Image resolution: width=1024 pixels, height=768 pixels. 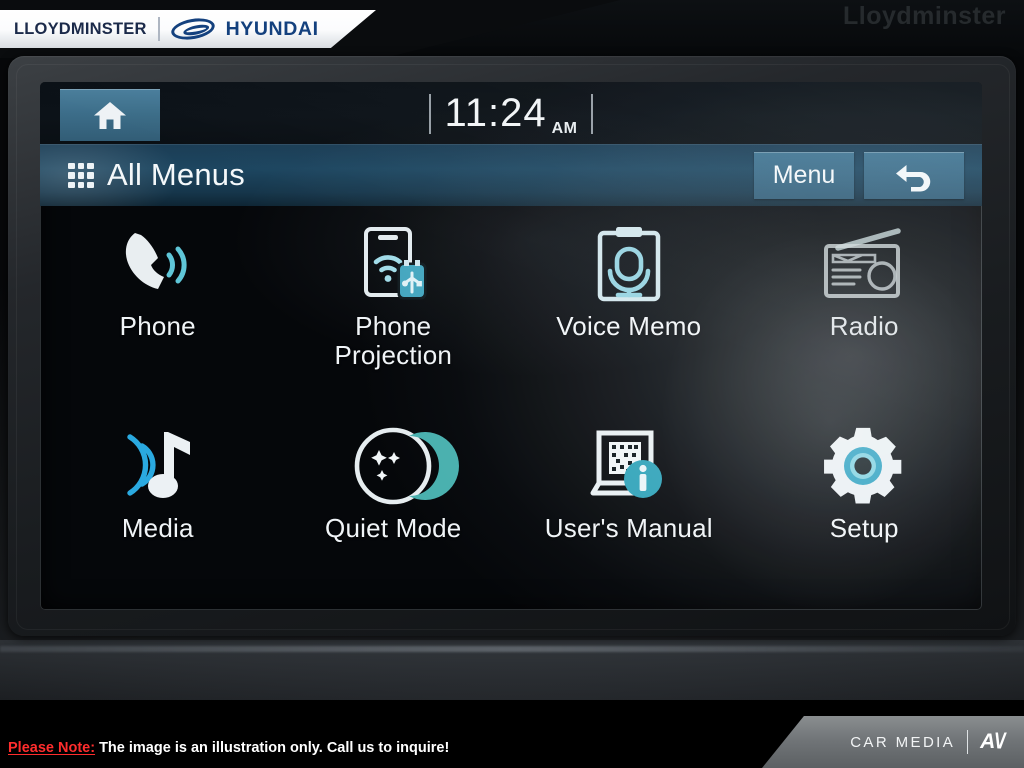 I want to click on menu-item-label: Quiet Mode, so click(x=393, y=528).